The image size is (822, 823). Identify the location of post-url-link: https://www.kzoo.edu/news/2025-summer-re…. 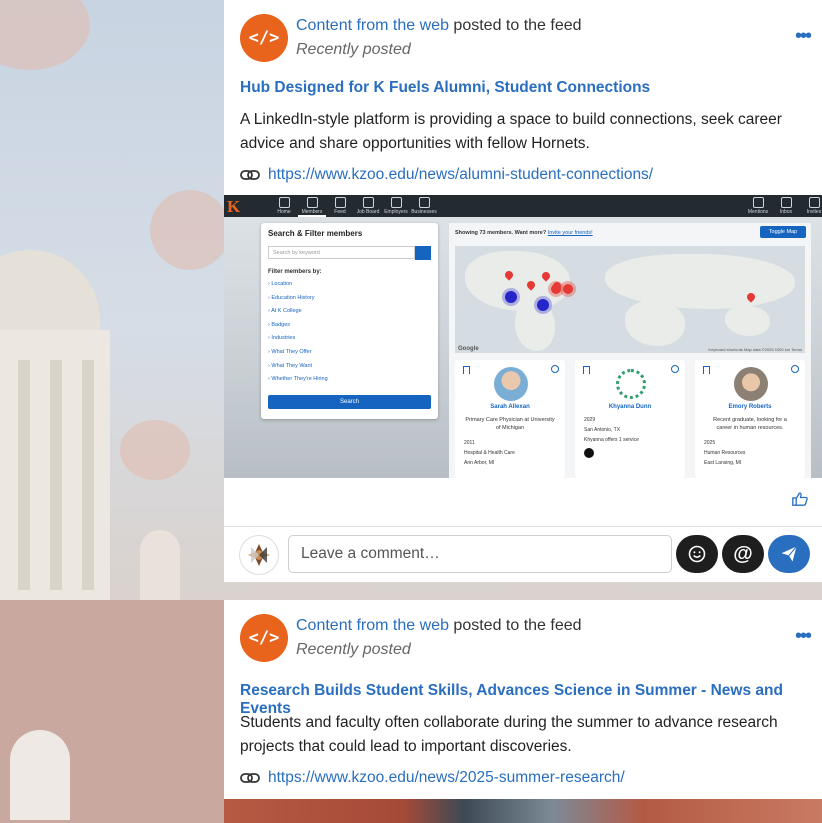
(446, 778).